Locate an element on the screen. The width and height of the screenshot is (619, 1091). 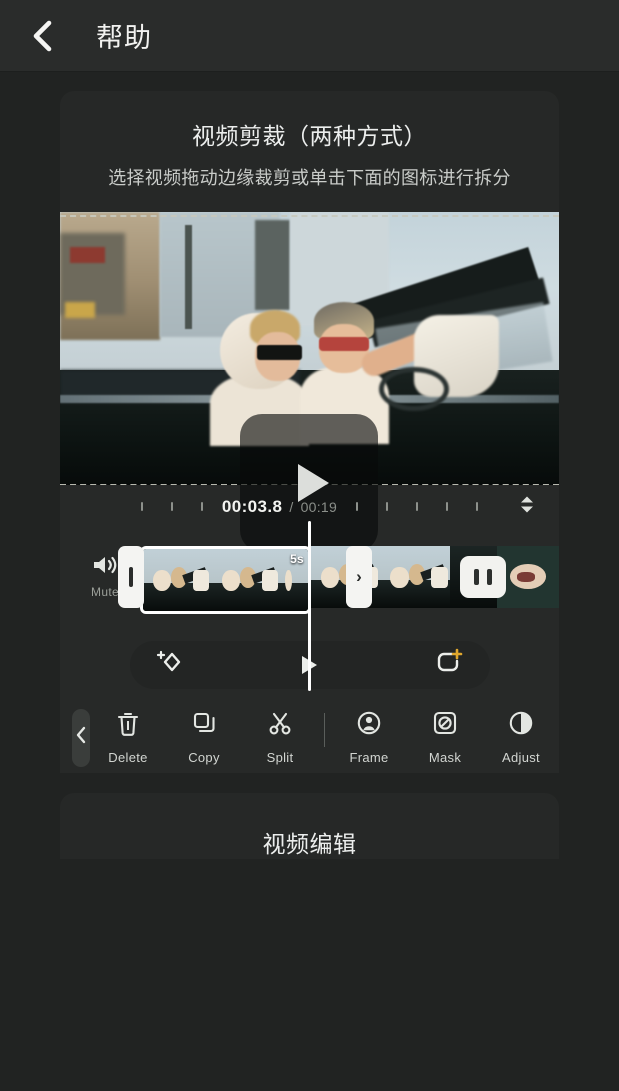
add-clip-button is located at coordinates (449, 664).